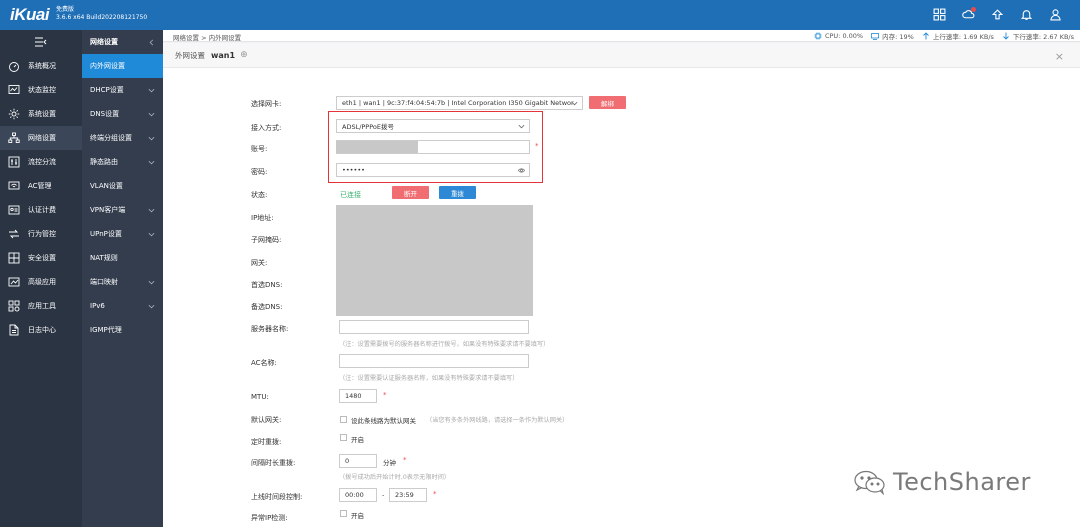 Image resolution: width=1080 pixels, height=527 pixels. I want to click on auth-icon, so click(14, 210).